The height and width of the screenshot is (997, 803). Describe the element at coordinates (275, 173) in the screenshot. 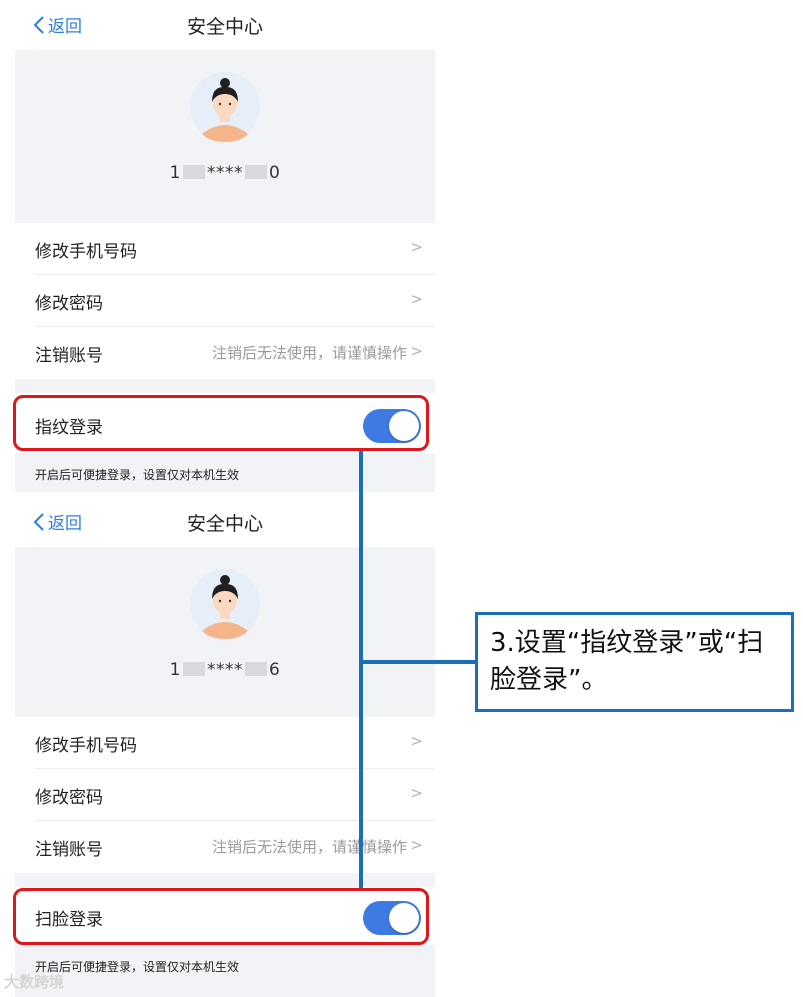

I see `phone-suffix: 0` at that location.